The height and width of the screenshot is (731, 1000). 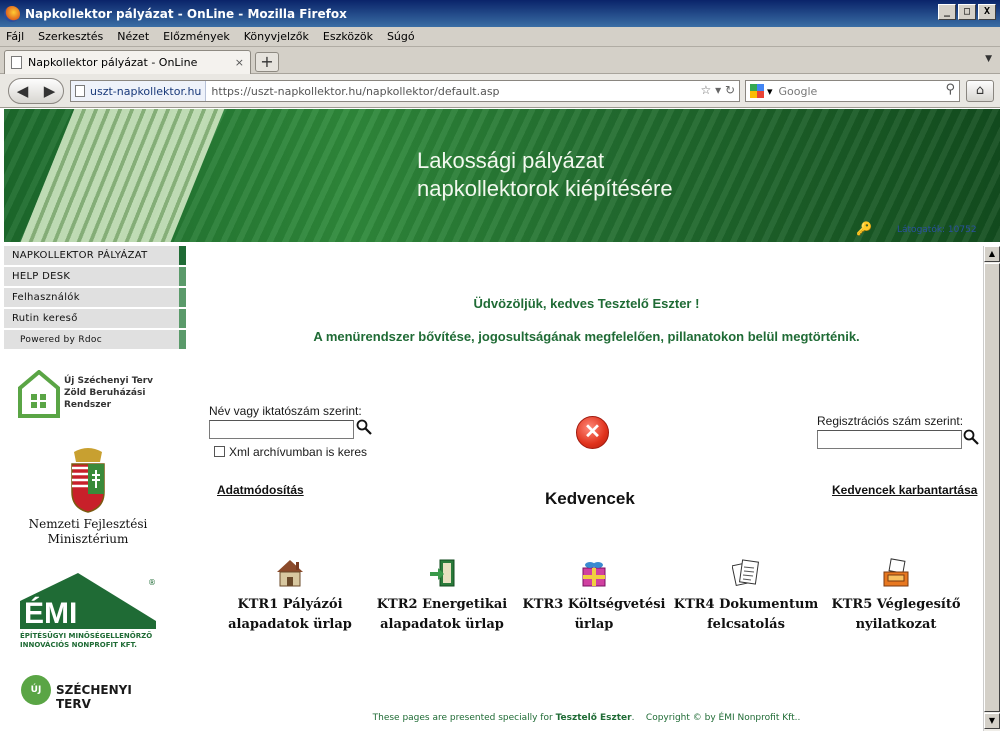 What do you see at coordinates (88, 601) in the screenshot?
I see `emi-graphic-icon: ÉMI ®` at bounding box center [88, 601].